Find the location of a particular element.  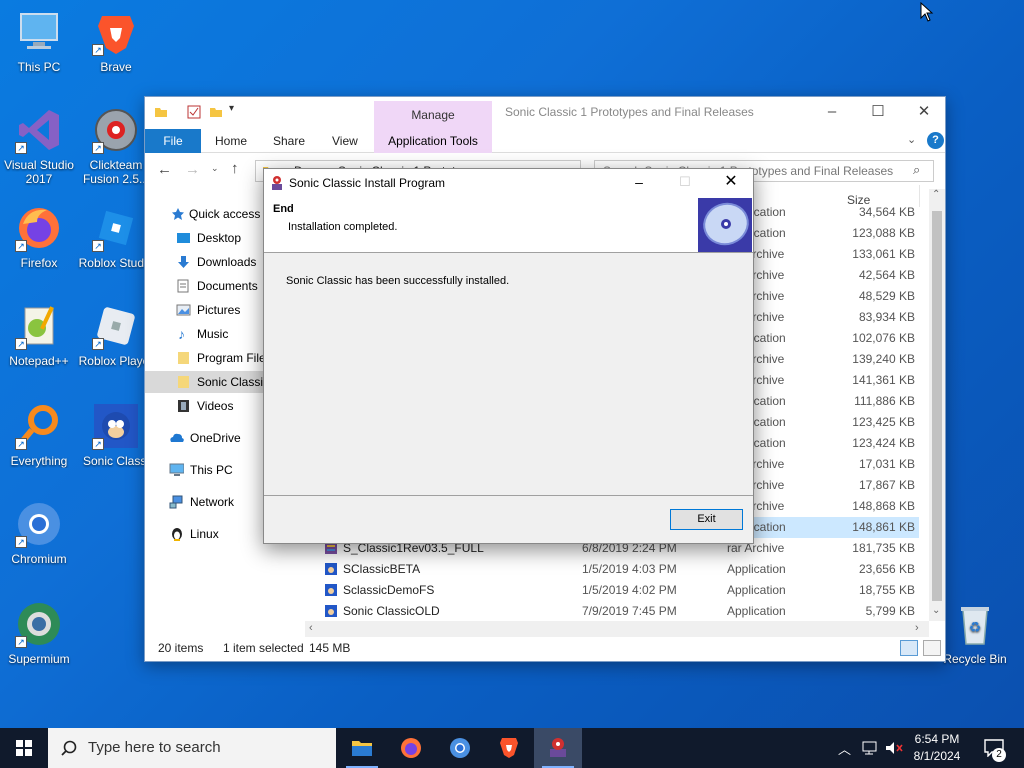

file-size: 148,861 KB is located at coordinates (883, 527).